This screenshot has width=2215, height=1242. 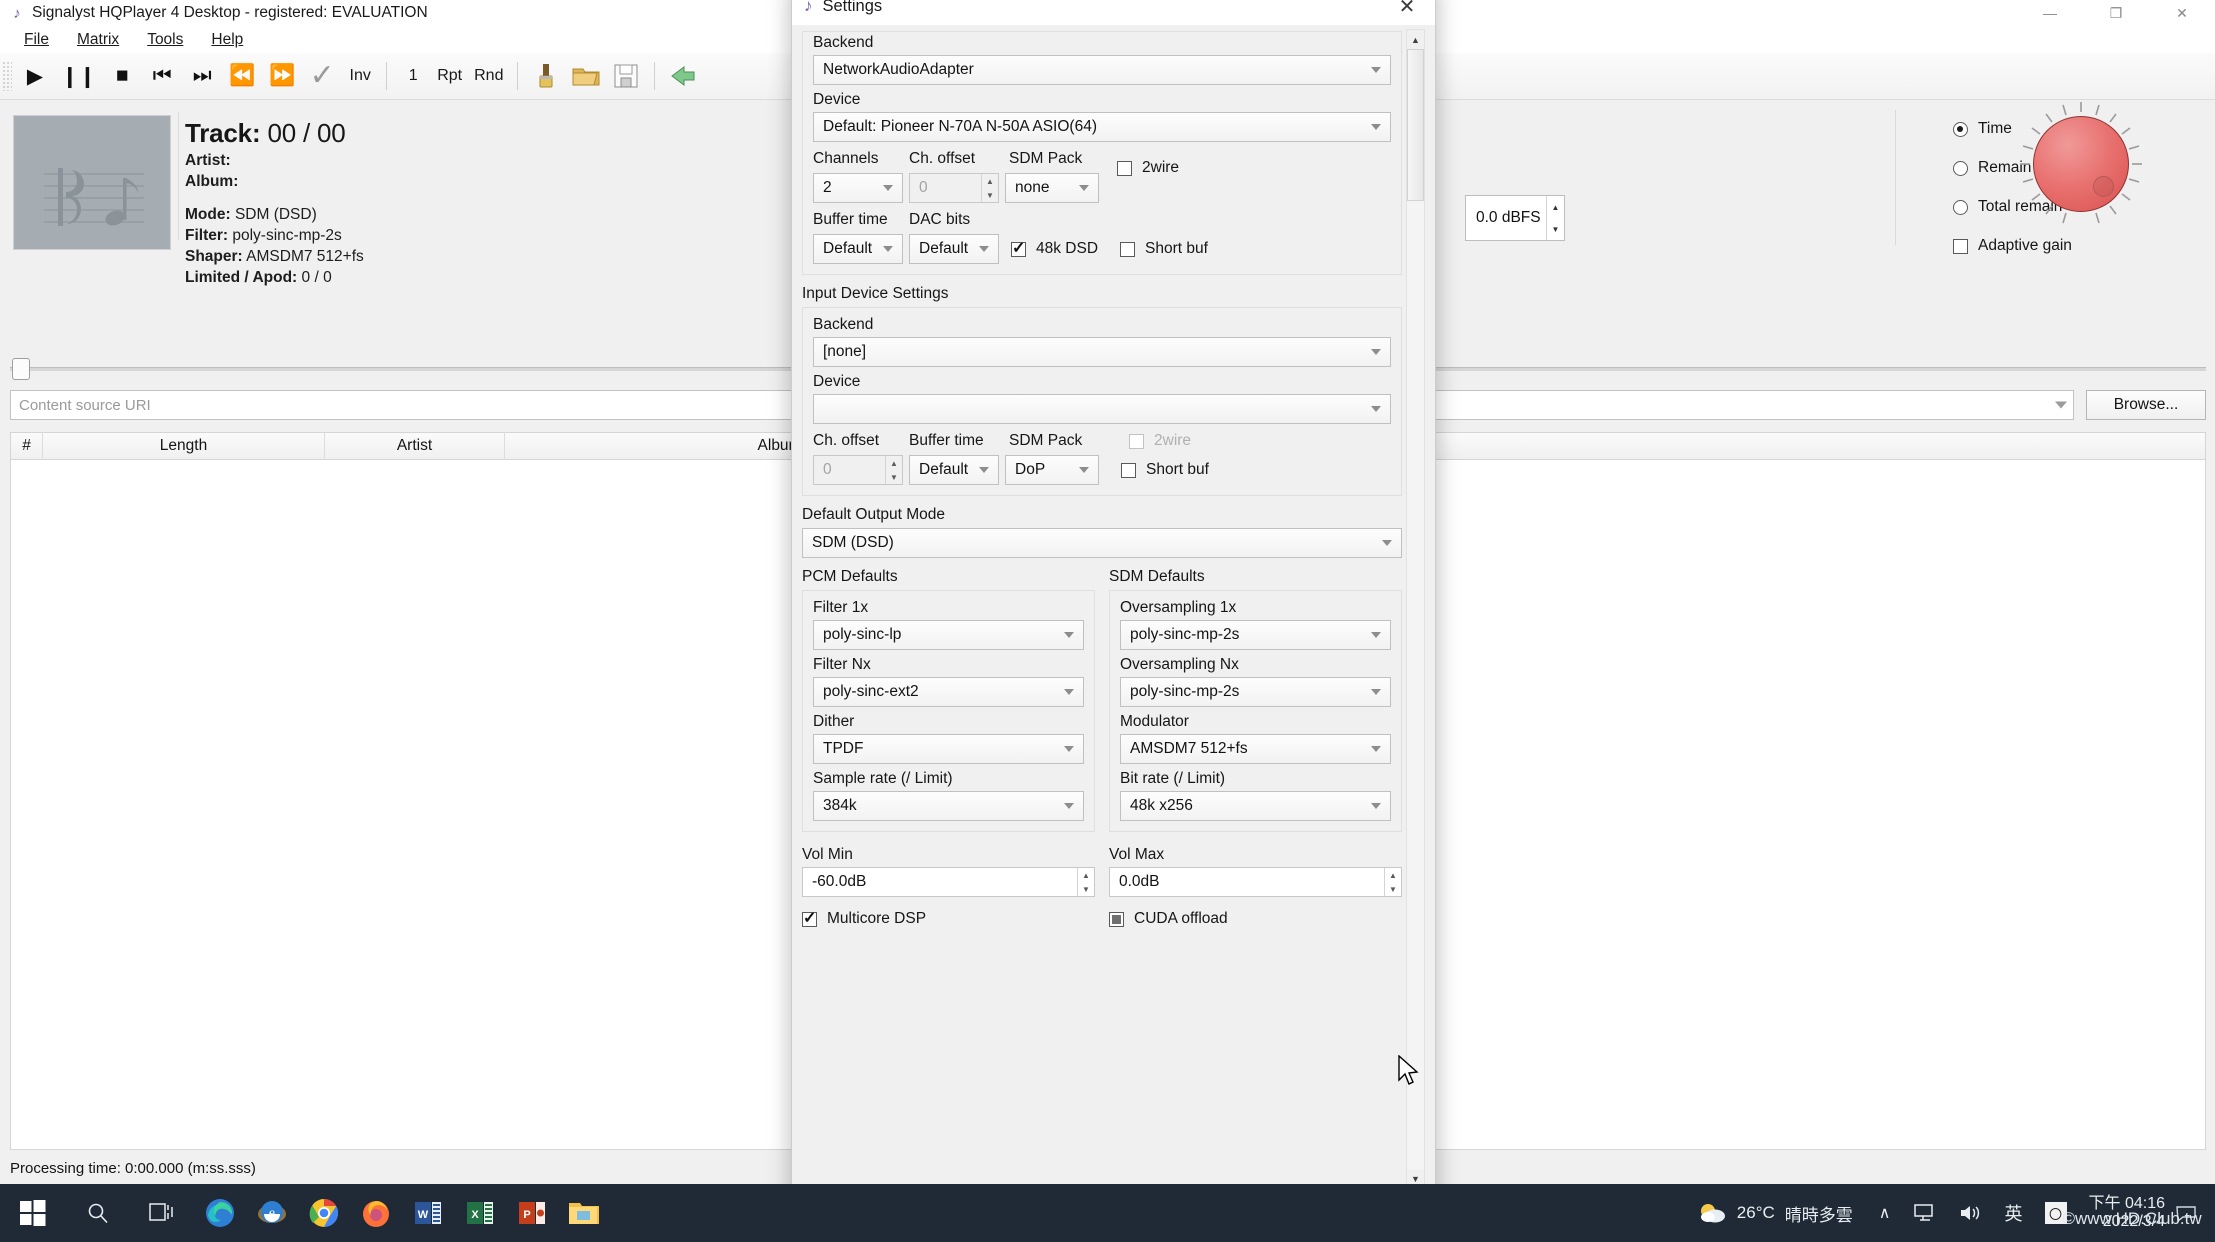 What do you see at coordinates (1052, 188) in the screenshot?
I see `sdm-pack-combo: none` at bounding box center [1052, 188].